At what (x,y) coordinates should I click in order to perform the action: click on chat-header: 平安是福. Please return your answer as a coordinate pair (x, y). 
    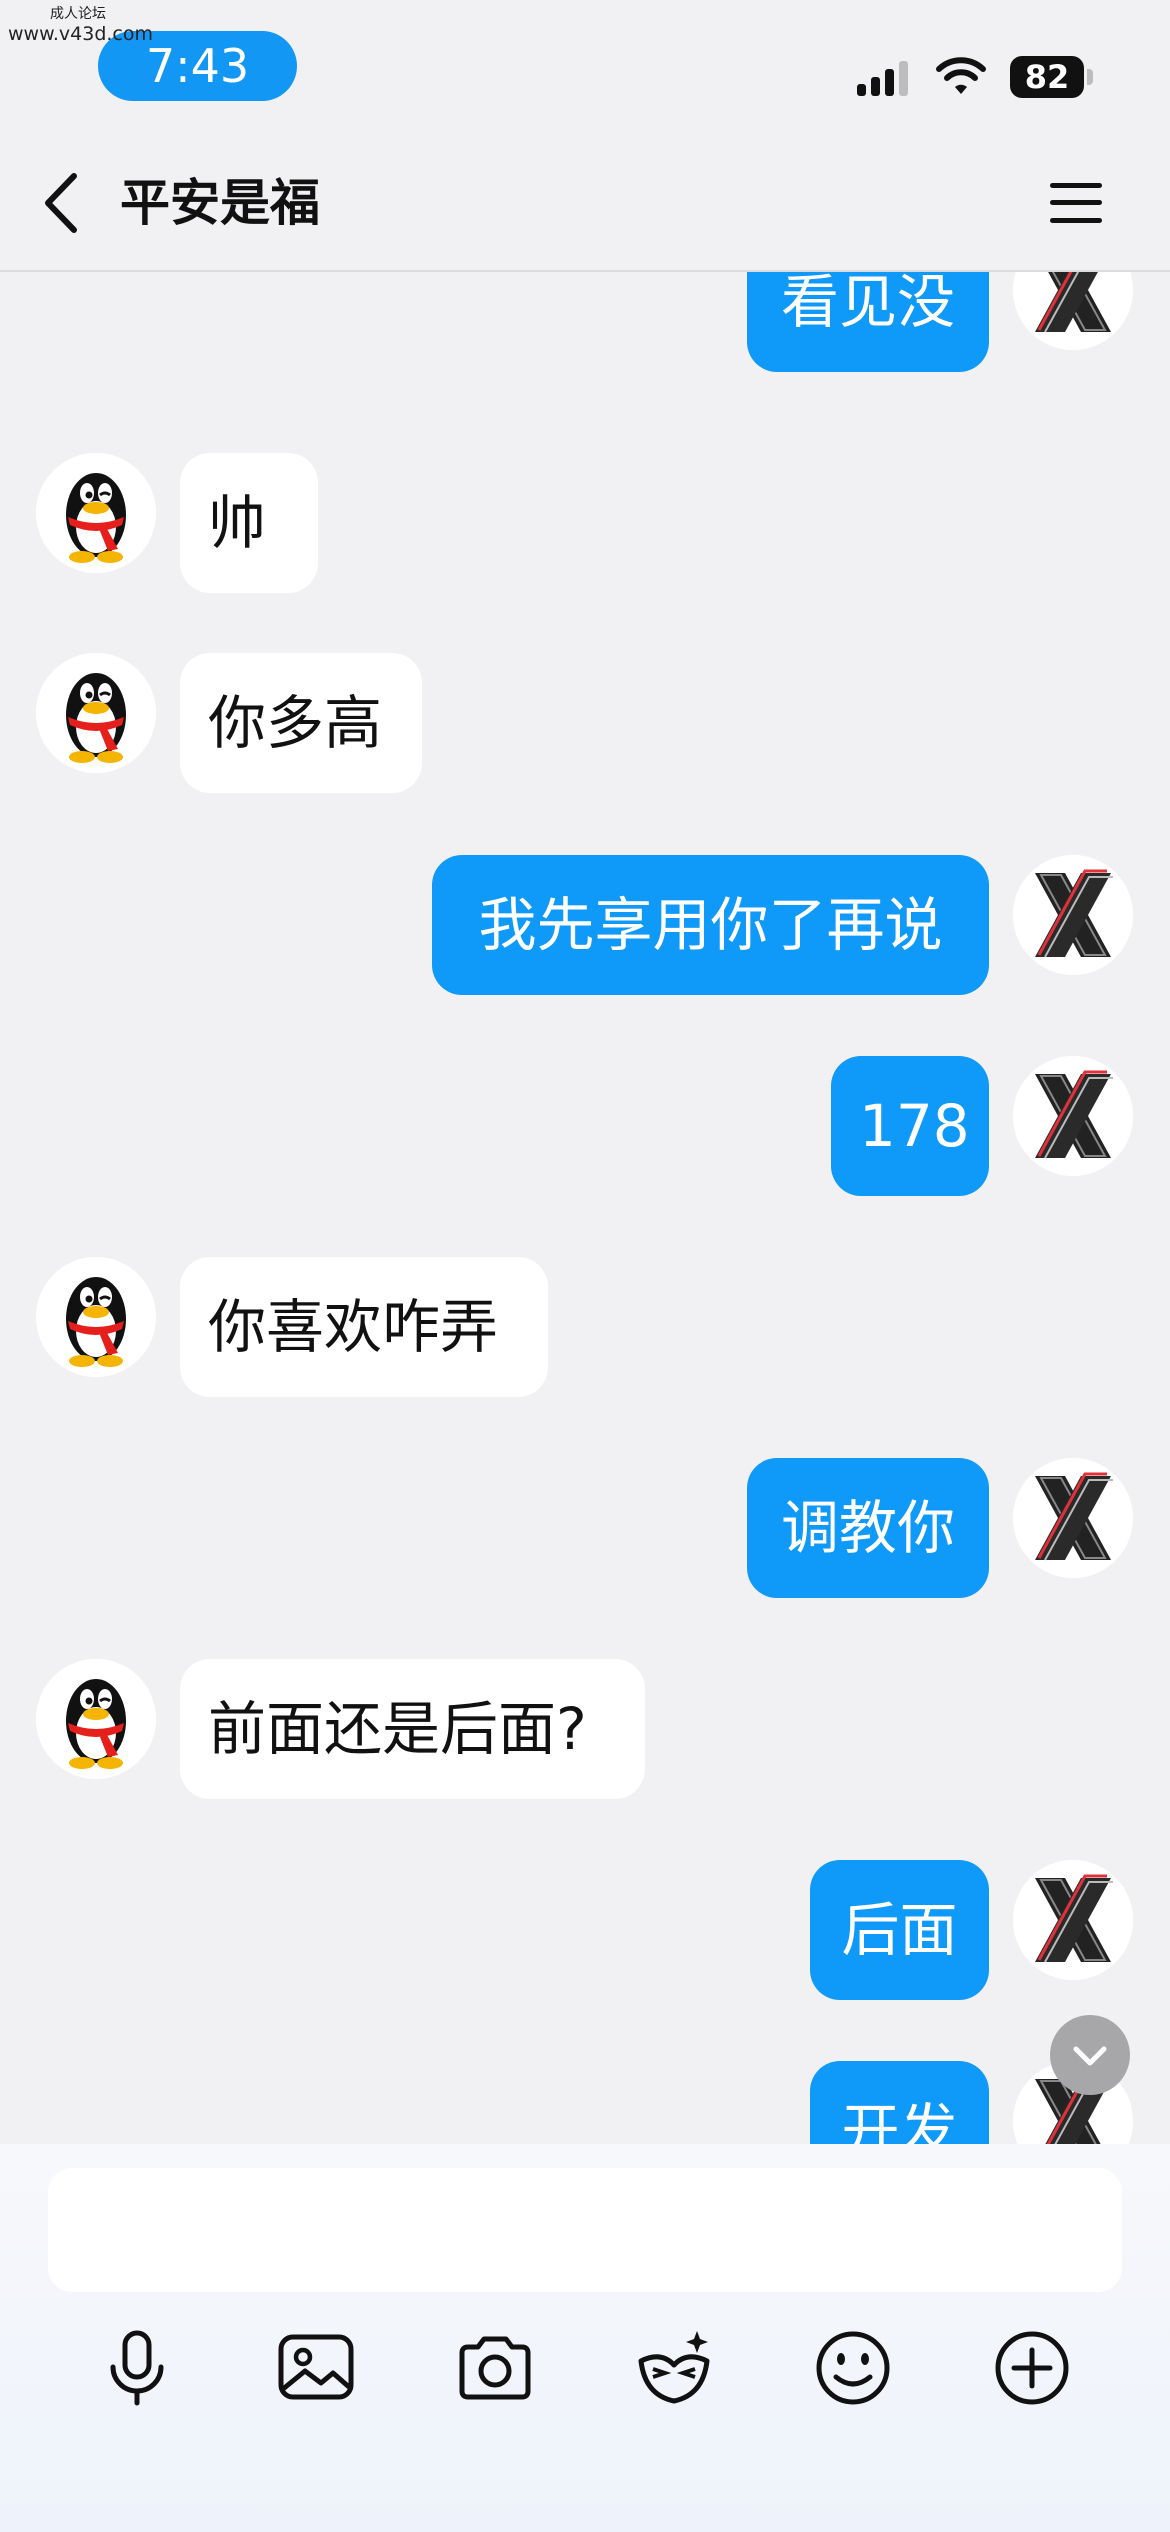
    Looking at the image, I should click on (585, 201).